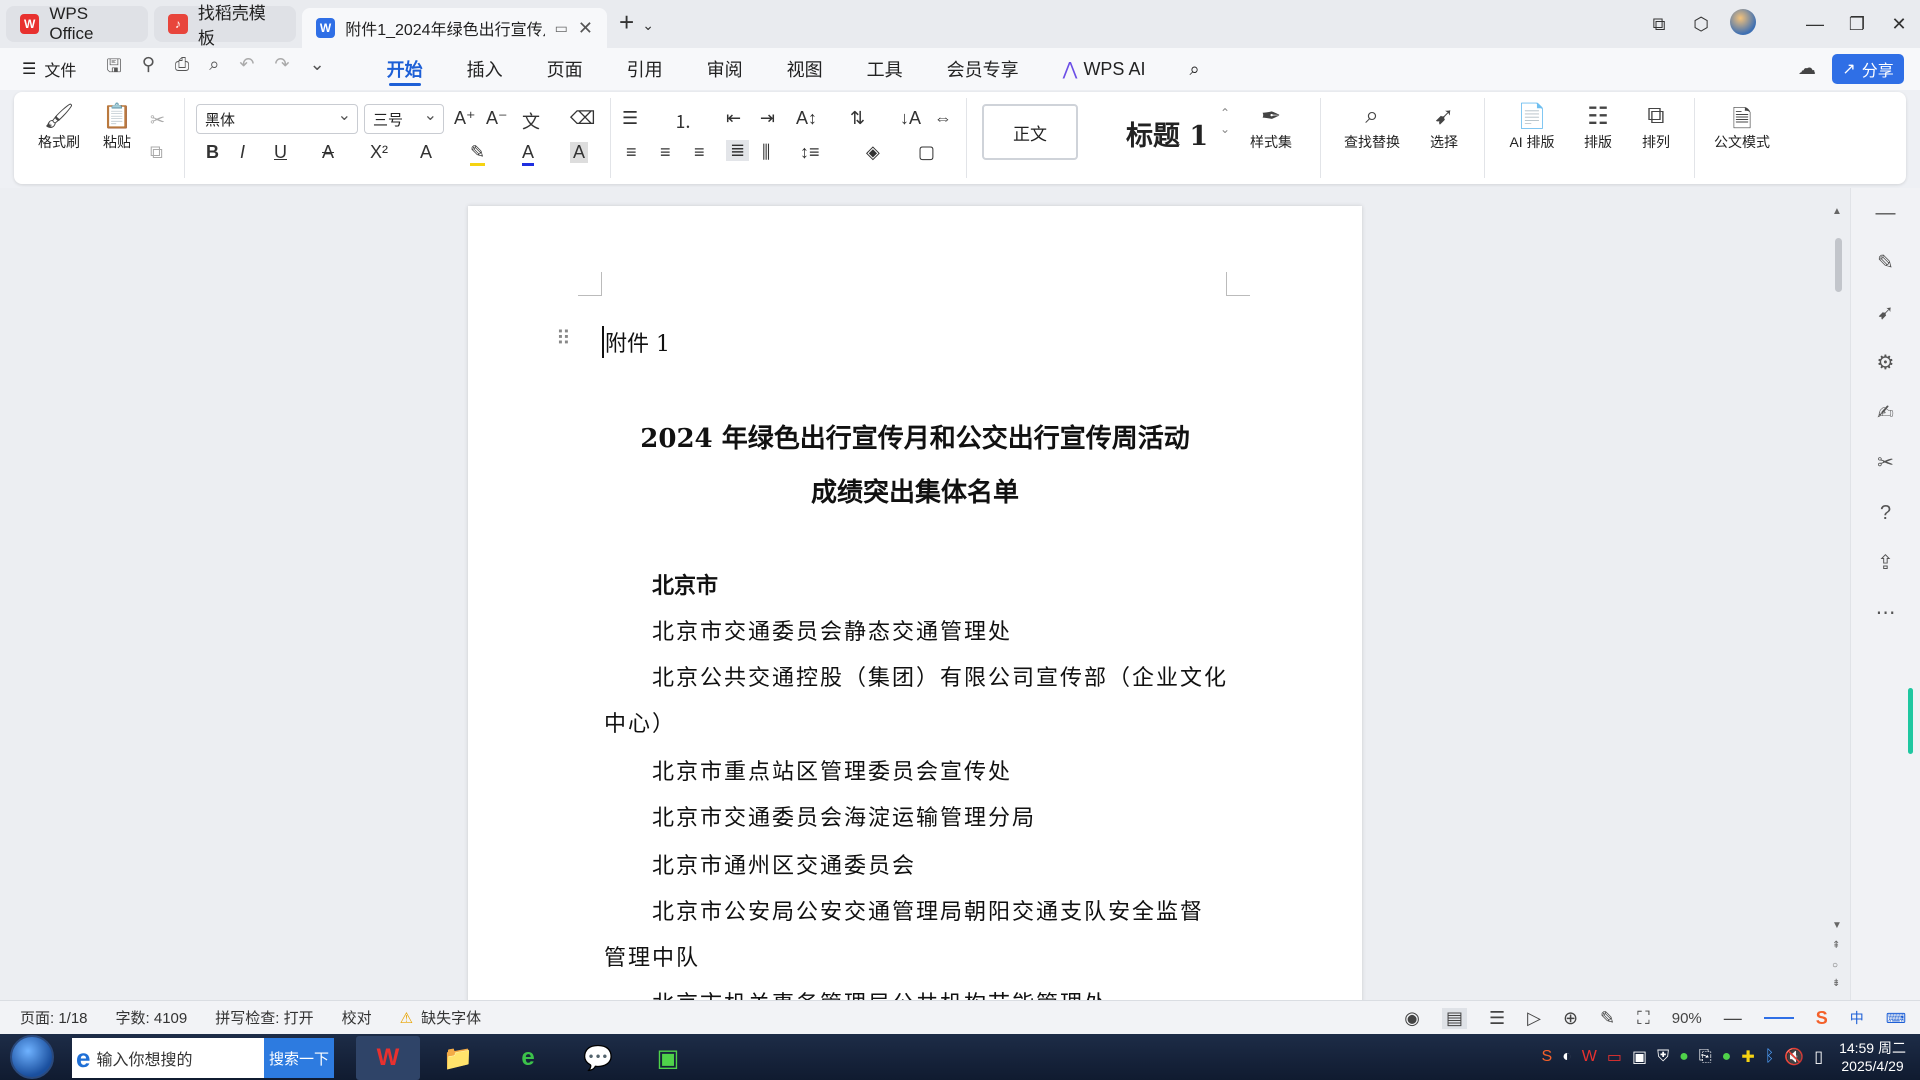 The width and height of the screenshot is (1920, 1080). What do you see at coordinates (317, 69) in the screenshot?
I see `more-chevron-icon: ⌄` at bounding box center [317, 69].